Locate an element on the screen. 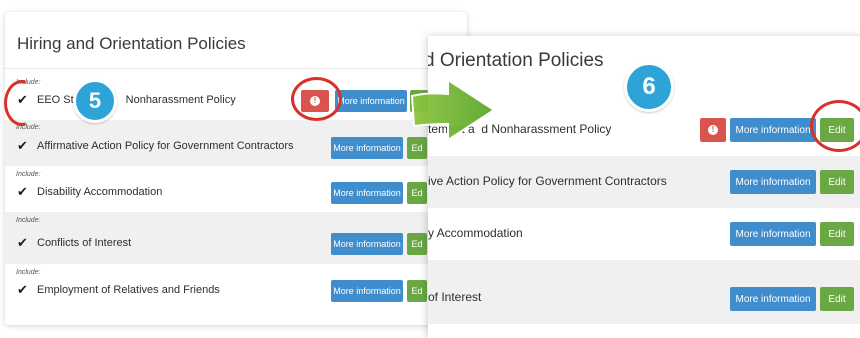  policy-label: of Interest is located at coordinates (455, 297).